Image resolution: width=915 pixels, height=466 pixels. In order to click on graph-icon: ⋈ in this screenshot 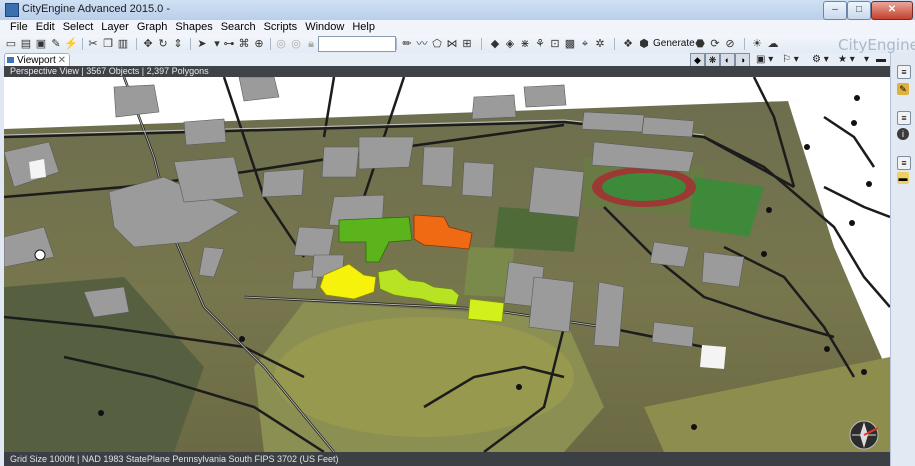, I will do `click(452, 44)`.